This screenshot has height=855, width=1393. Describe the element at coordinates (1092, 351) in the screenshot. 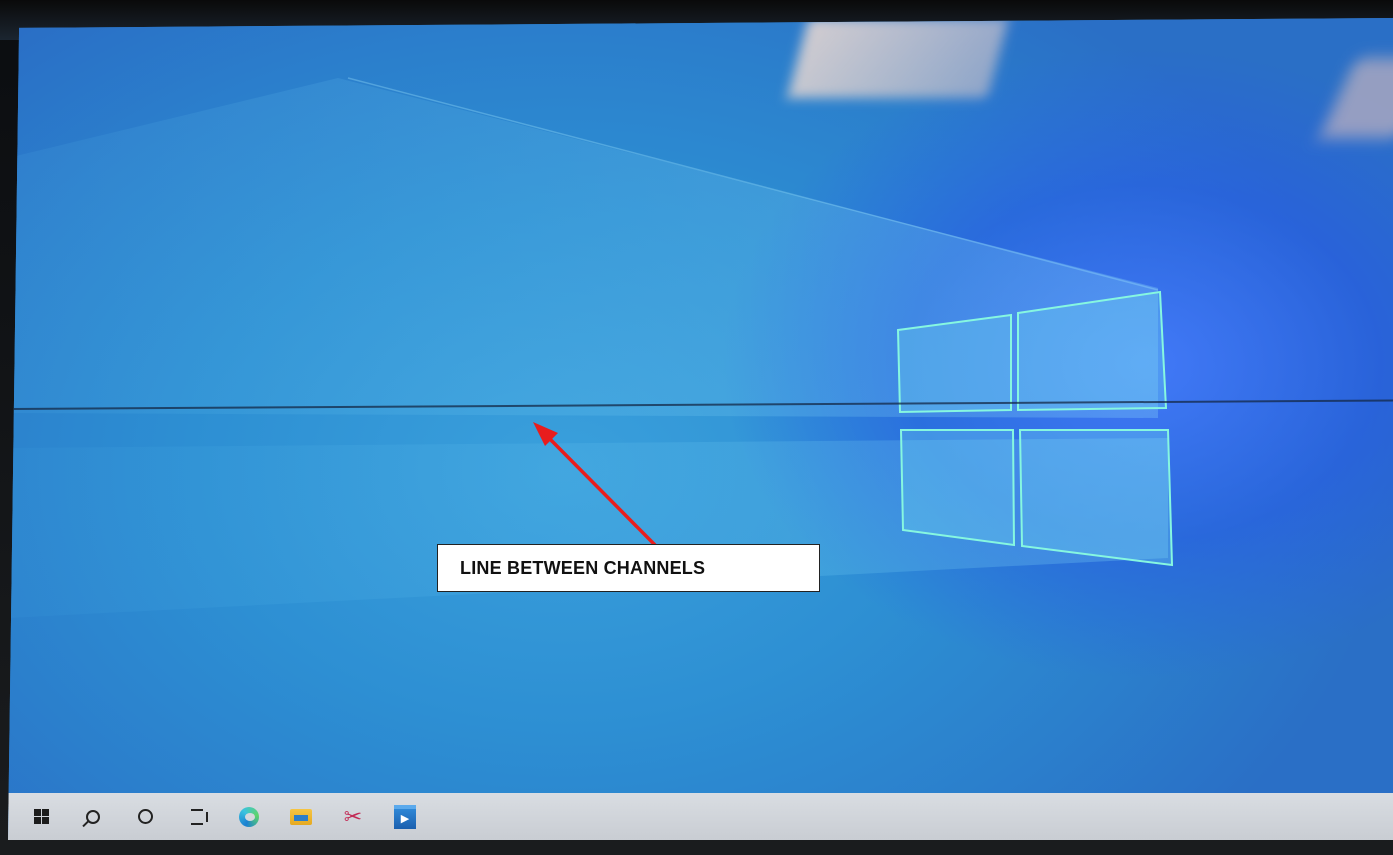

I see `windows-logo-pane-top-right` at that location.